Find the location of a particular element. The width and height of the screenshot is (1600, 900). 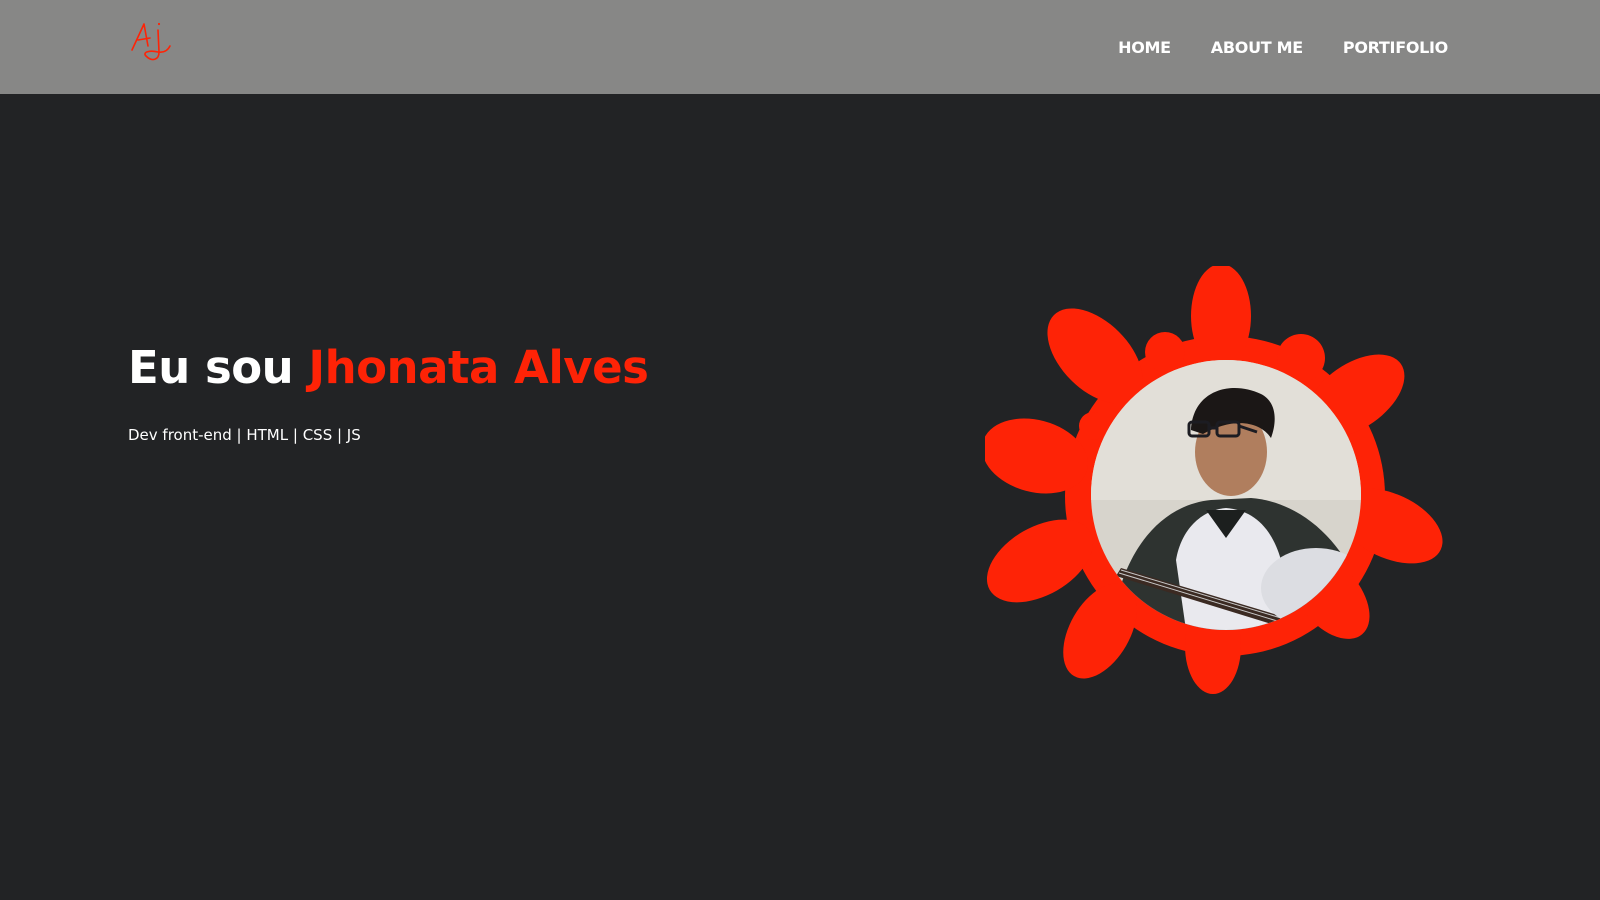

logo-aj-signature is located at coordinates (152, 40).